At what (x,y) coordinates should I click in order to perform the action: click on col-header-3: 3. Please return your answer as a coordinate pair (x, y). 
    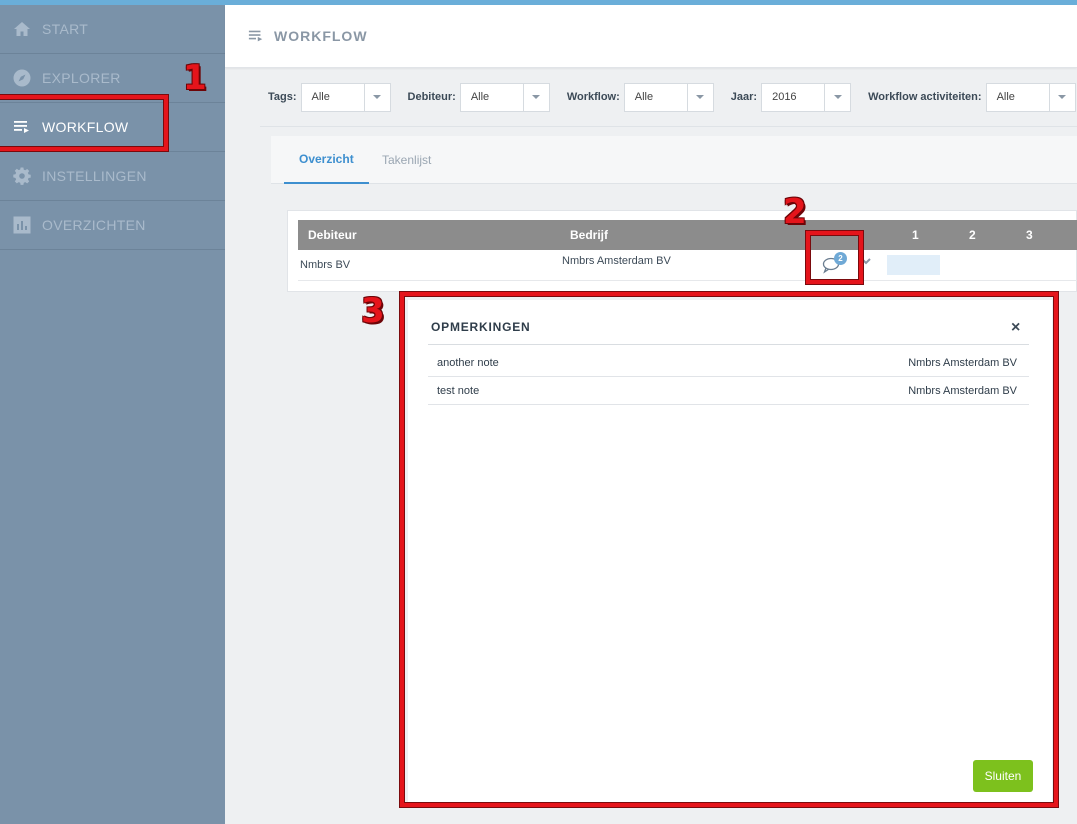
    Looking at the image, I should click on (1029, 235).